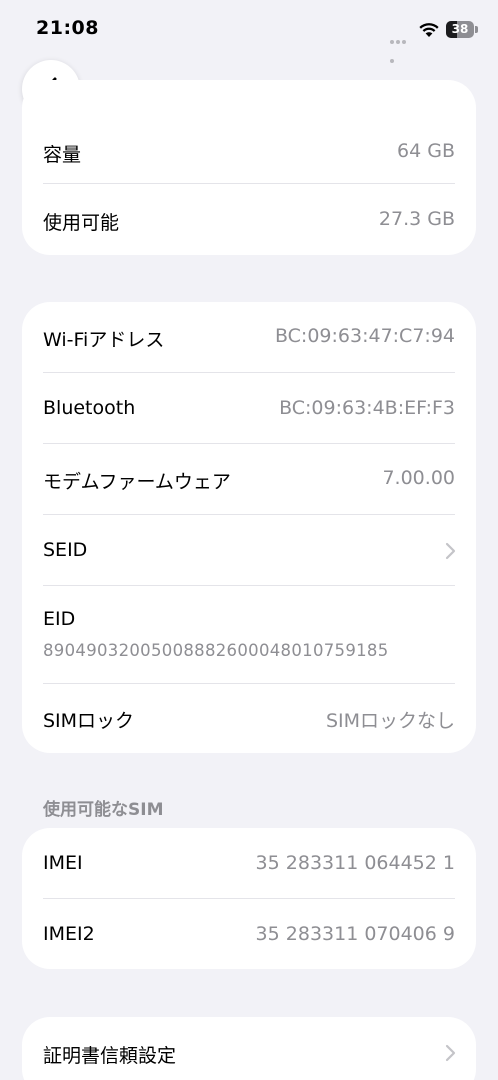  Describe the element at coordinates (137, 482) in the screenshot. I see `modem-firmware-label: モデムファームウェア` at that location.